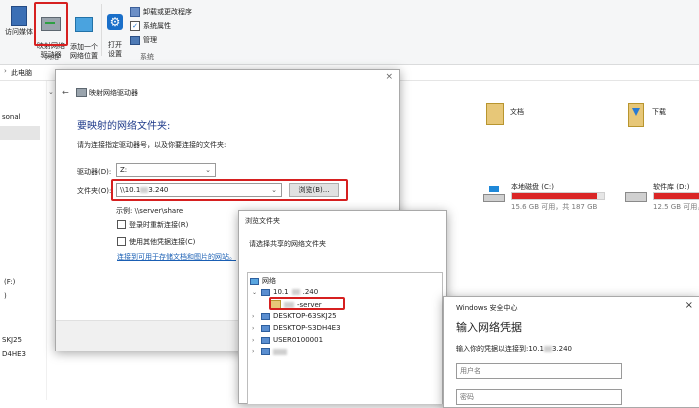 The height and width of the screenshot is (408, 699). I want to click on tree-item-computer: ›, so click(269, 351).